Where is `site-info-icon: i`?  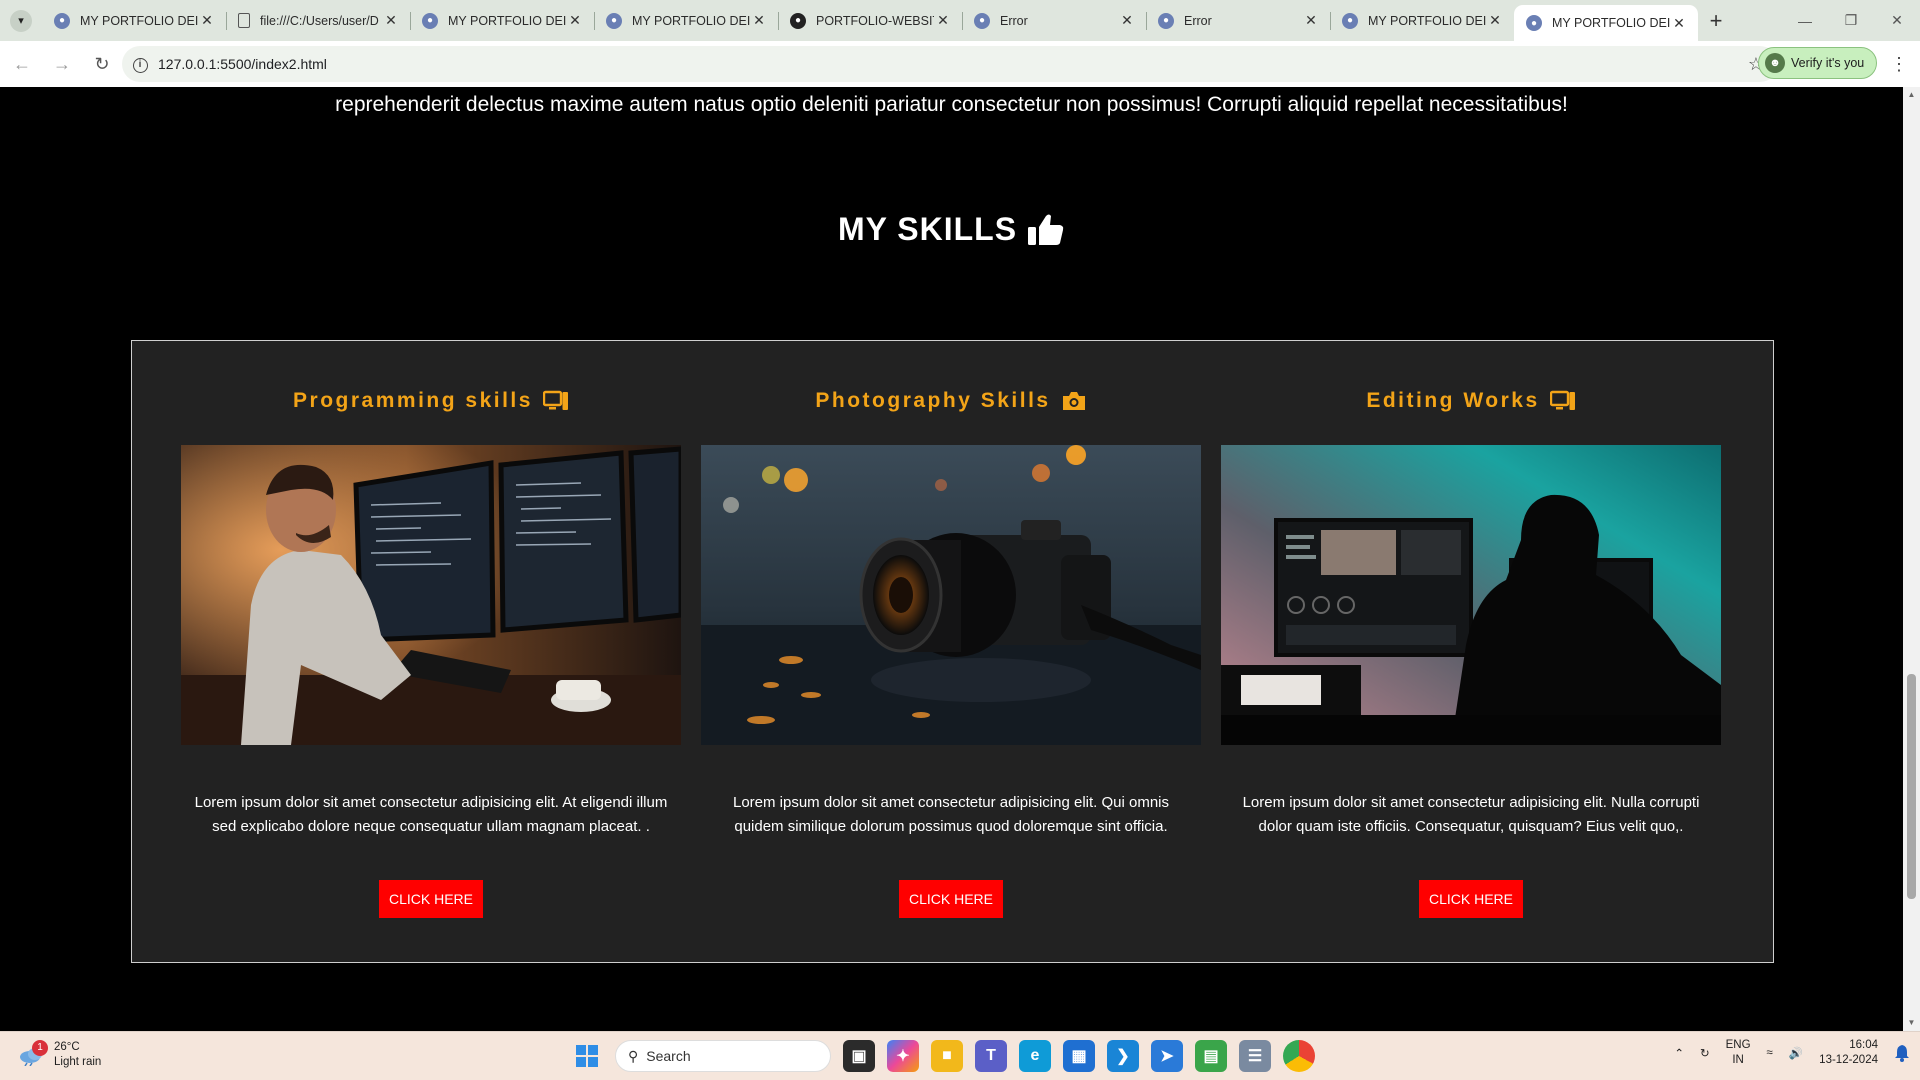
site-info-icon: i is located at coordinates (140, 64).